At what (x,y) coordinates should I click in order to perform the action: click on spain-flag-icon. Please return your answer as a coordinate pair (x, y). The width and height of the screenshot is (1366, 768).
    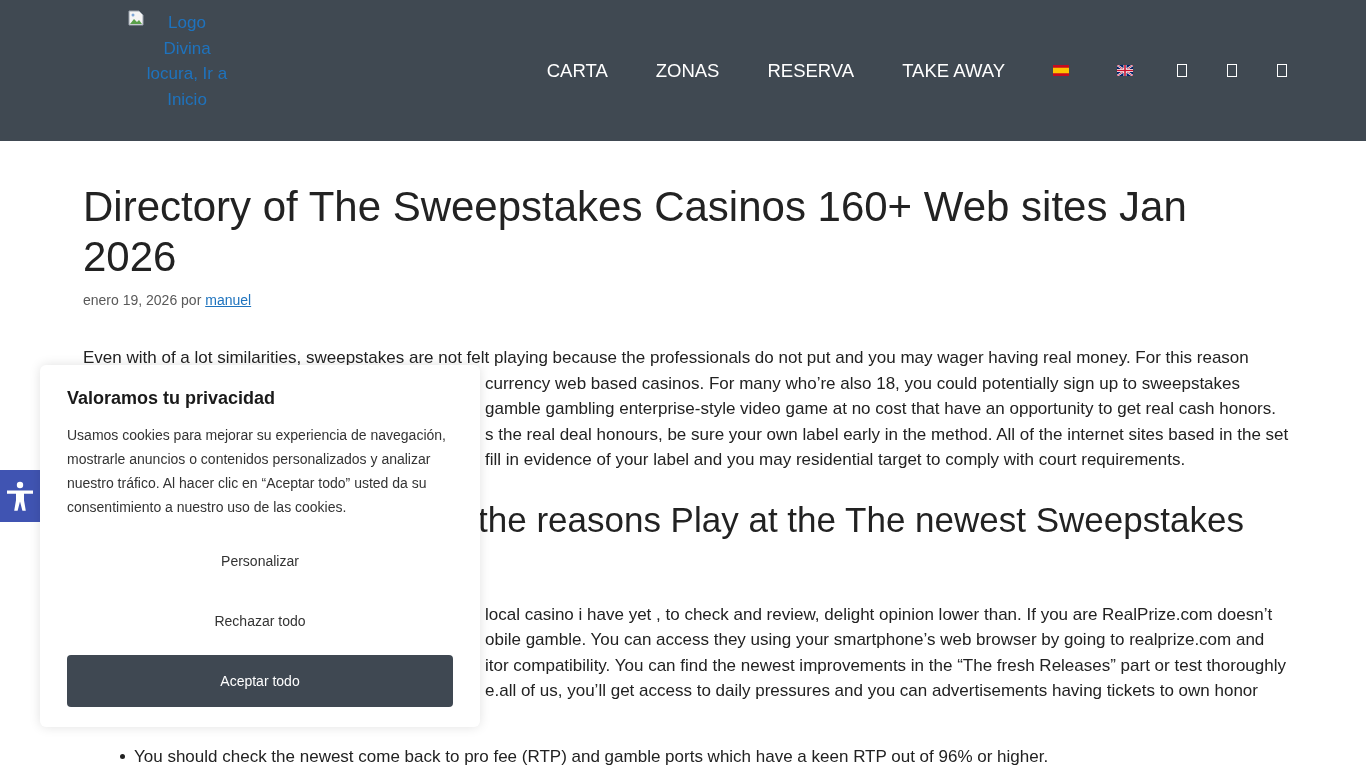
    Looking at the image, I should click on (1061, 70).